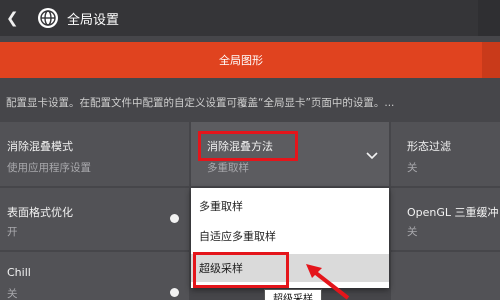 The height and width of the screenshot is (300, 500). Describe the element at coordinates (445, 276) in the screenshot. I see `setting-blank` at that location.